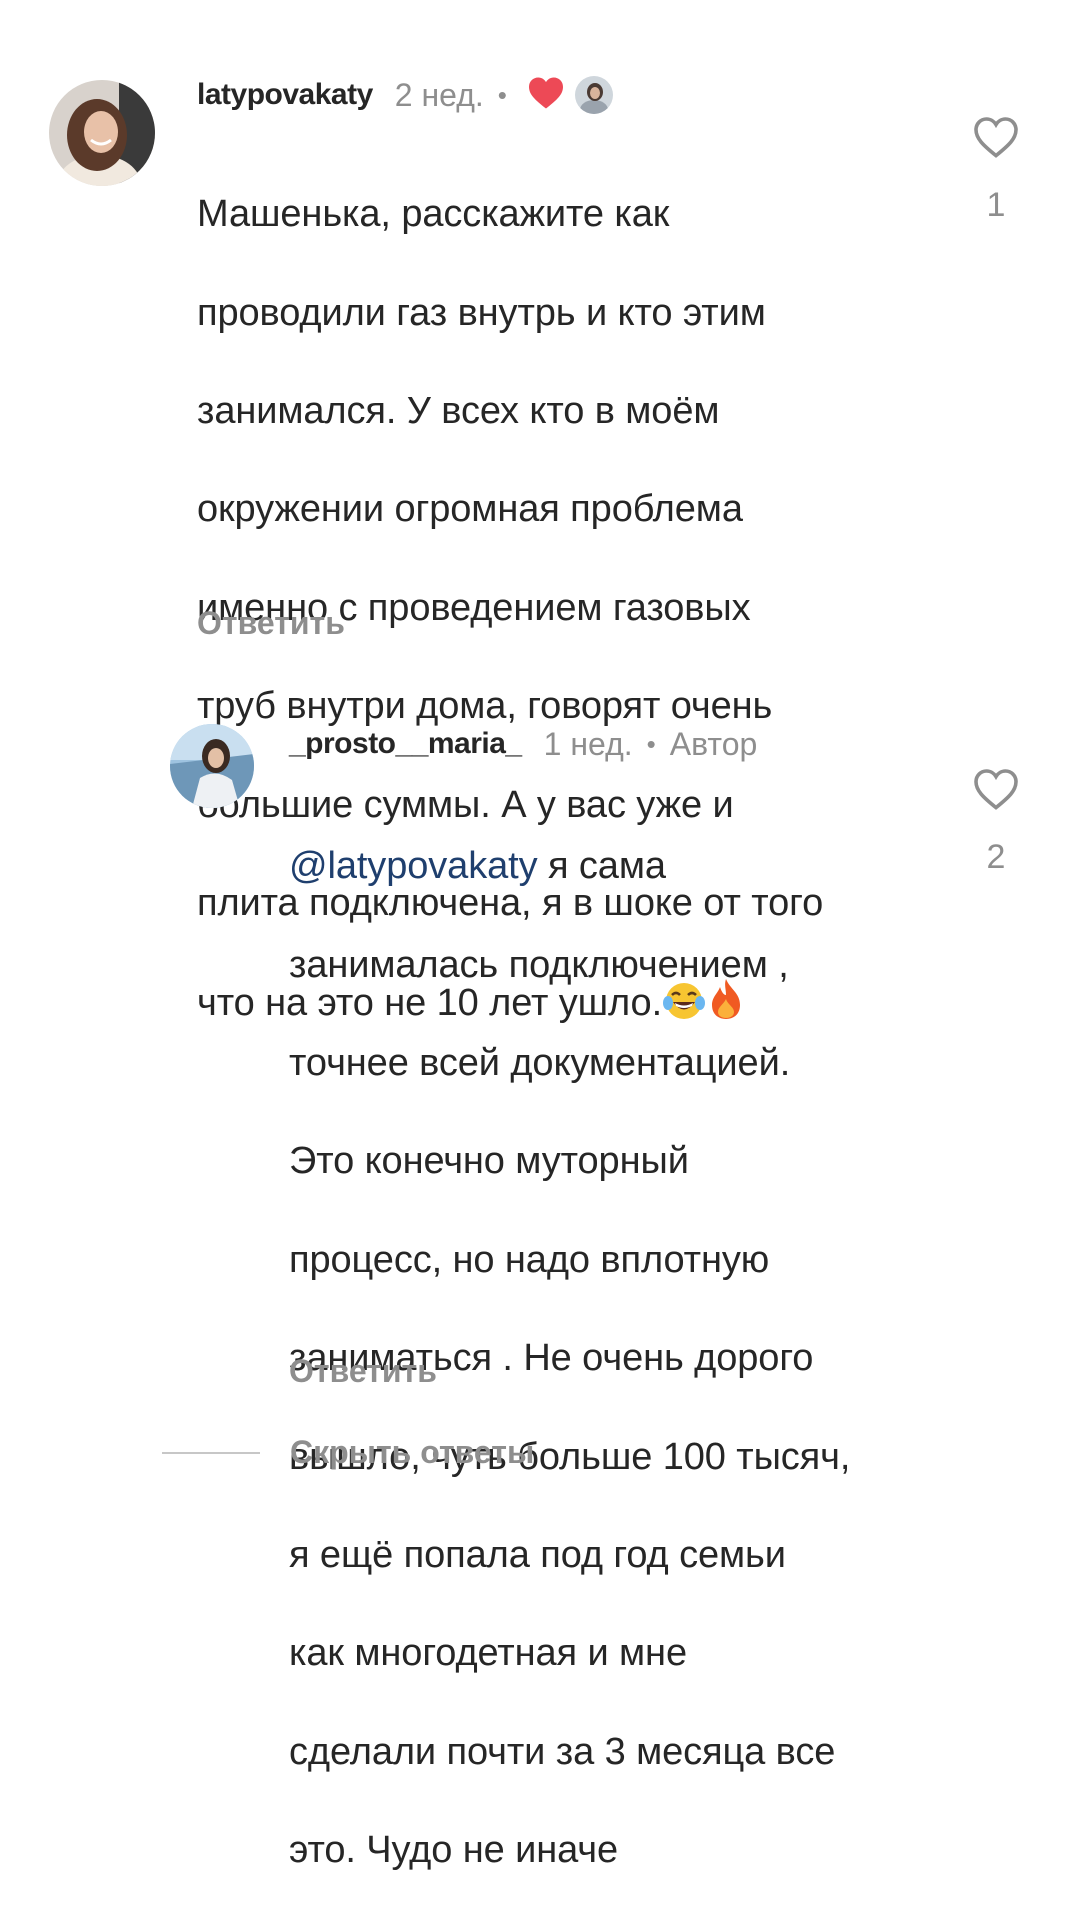 The image size is (1080, 1925). I want to click on comment-line: я сама, so click(601, 866).